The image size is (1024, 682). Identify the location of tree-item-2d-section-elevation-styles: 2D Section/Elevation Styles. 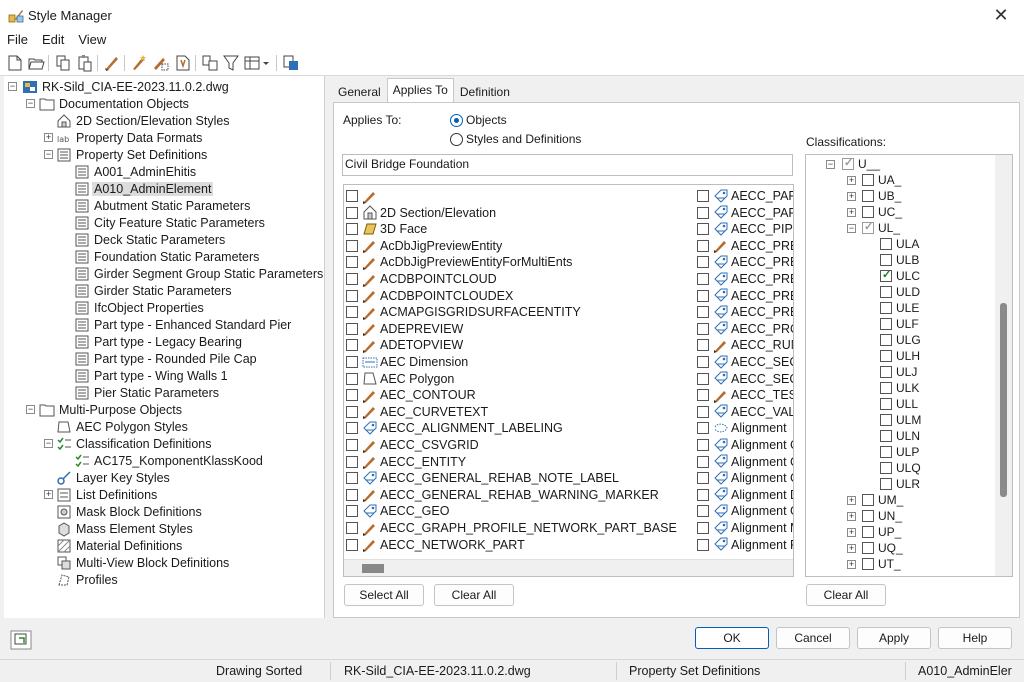
(144, 120).